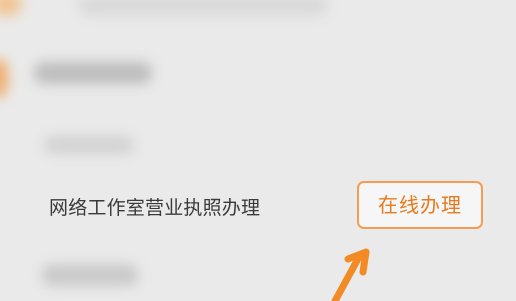 This screenshot has width=516, height=301. Describe the element at coordinates (93, 73) in the screenshot. I see `blurred-section-heading` at that location.